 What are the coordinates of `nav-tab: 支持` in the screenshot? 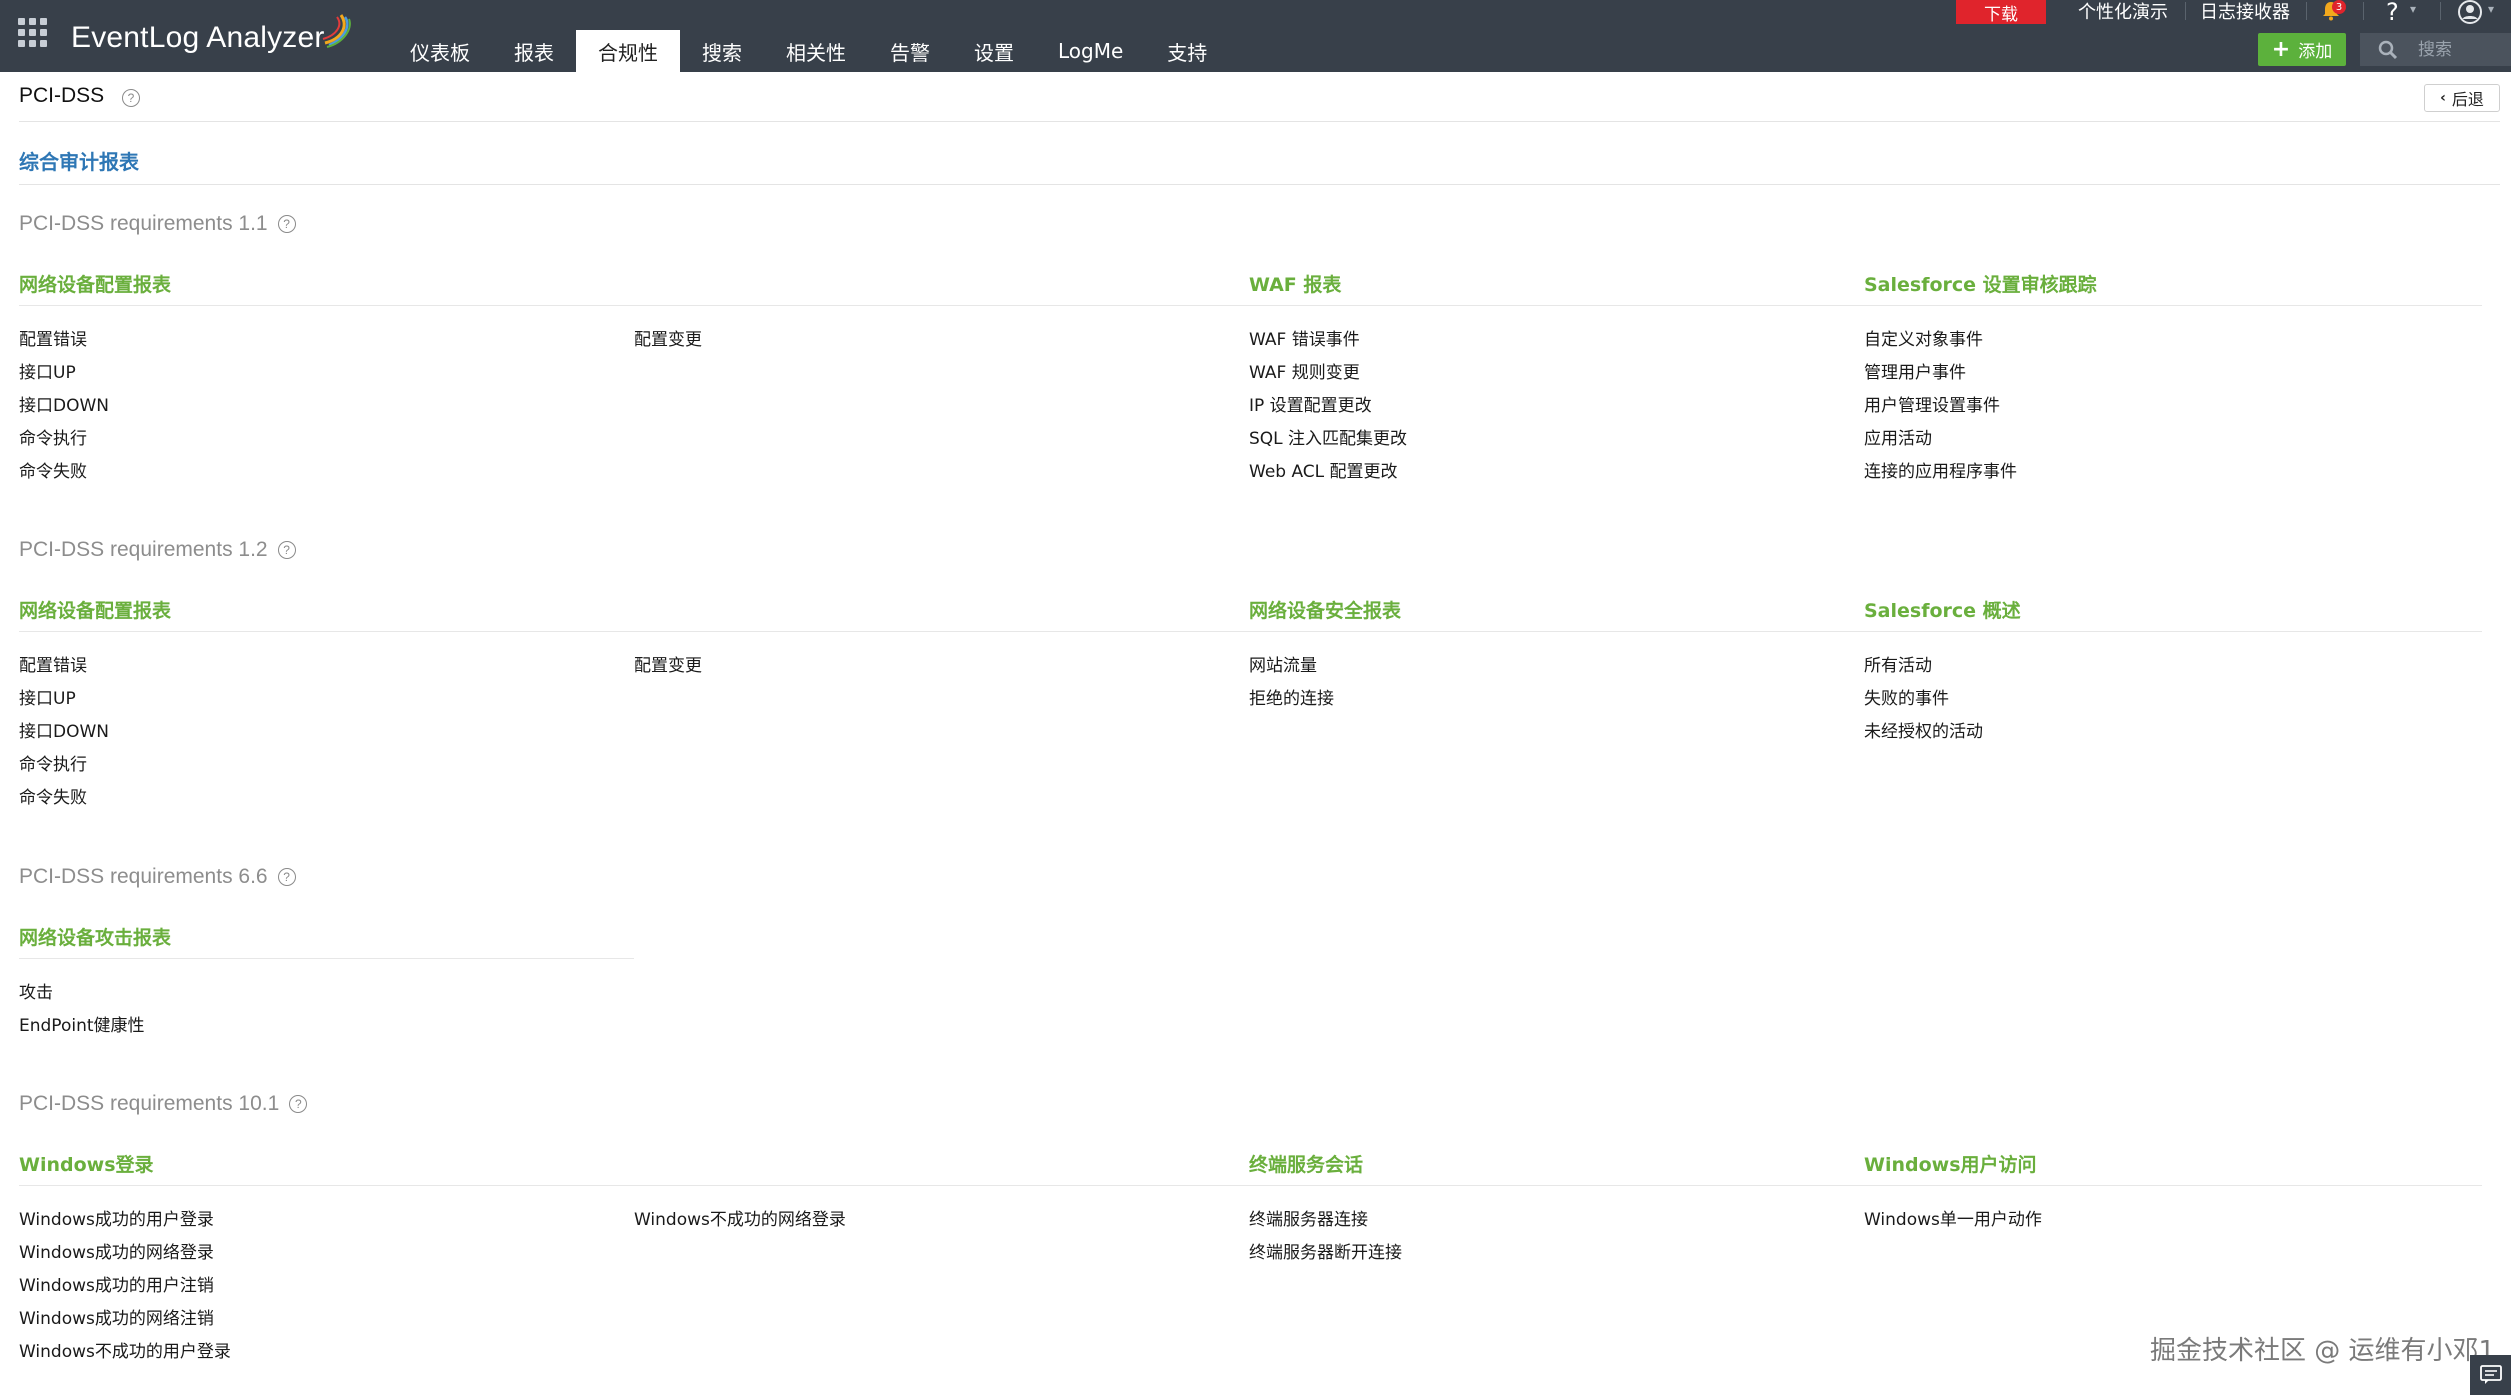 It's located at (1187, 51).